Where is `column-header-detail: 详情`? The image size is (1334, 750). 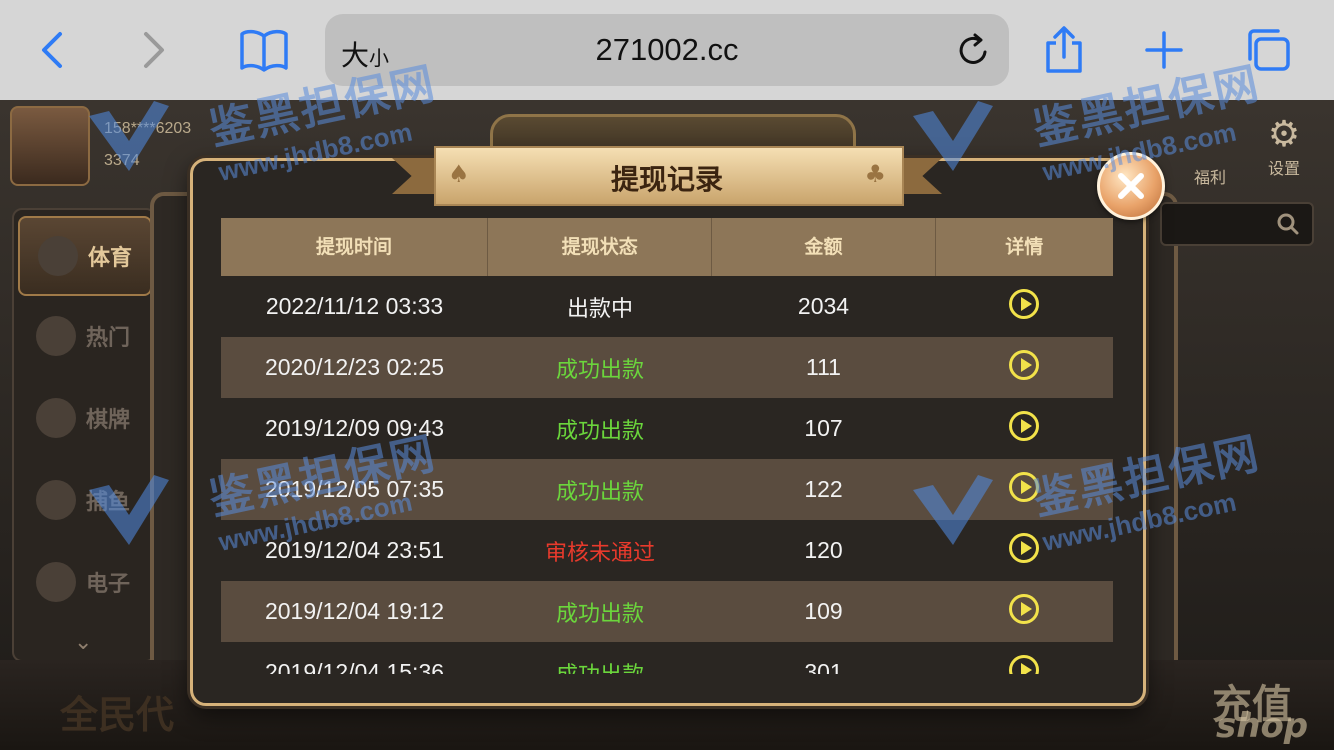
column-header-detail: 详情 is located at coordinates (1024, 247).